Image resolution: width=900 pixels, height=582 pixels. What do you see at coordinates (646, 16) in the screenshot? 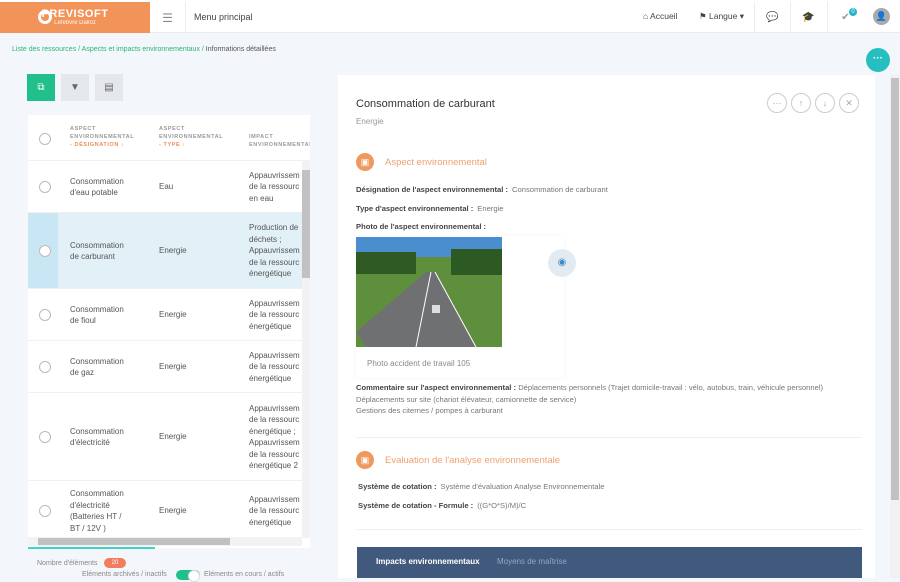
I see `home-icon: ⌂` at bounding box center [646, 16].